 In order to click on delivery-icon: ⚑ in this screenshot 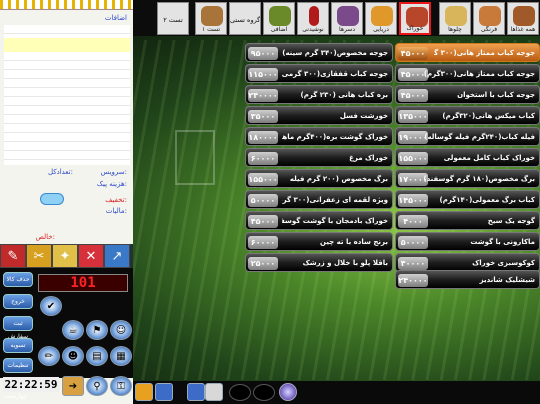, I will do `click(97, 330)`.